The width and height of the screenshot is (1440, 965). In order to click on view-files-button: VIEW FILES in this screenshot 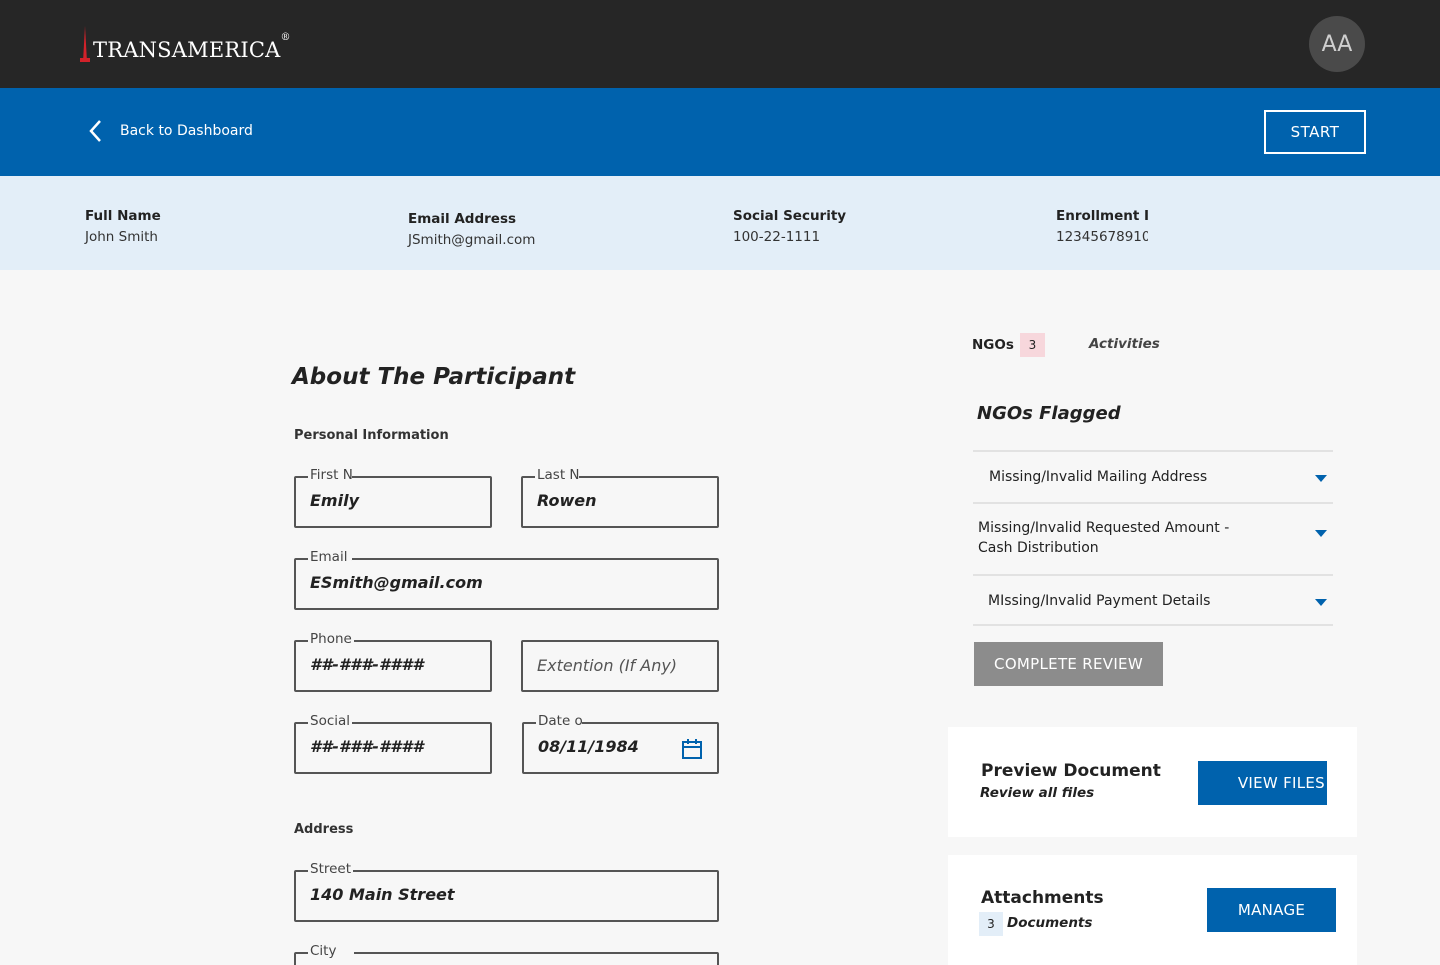, I will do `click(1262, 783)`.